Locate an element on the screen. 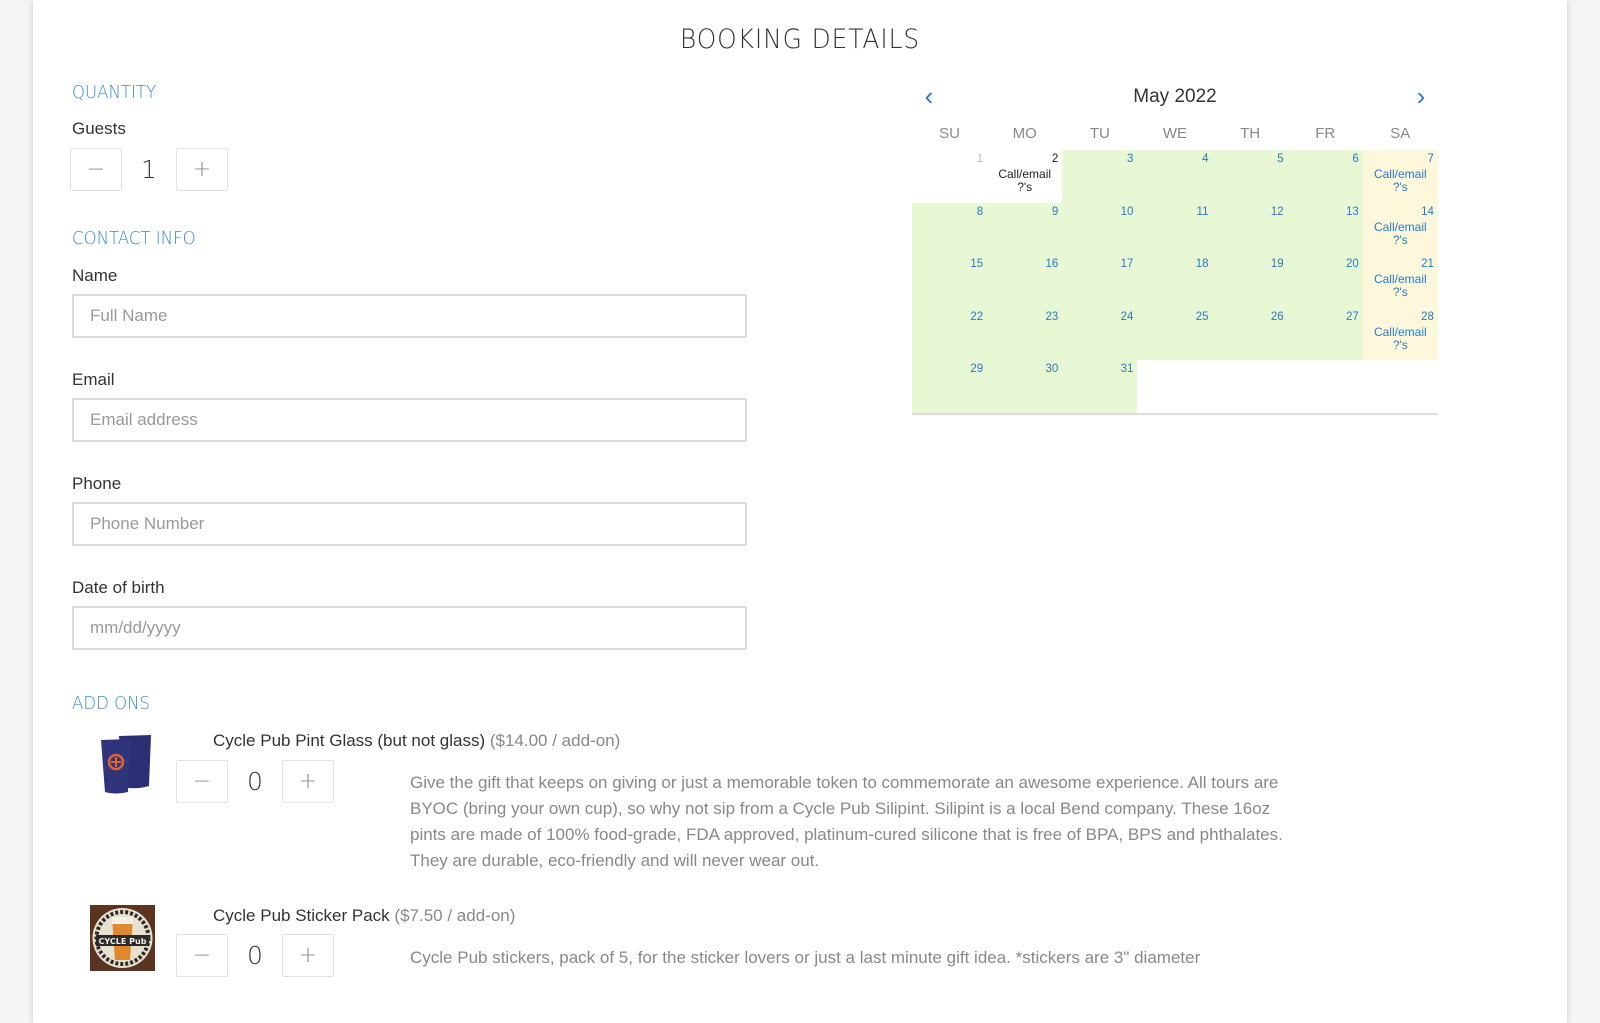 The height and width of the screenshot is (1023, 1600). calendar-header: ‹ May 2022 › is located at coordinates (1175, 95).